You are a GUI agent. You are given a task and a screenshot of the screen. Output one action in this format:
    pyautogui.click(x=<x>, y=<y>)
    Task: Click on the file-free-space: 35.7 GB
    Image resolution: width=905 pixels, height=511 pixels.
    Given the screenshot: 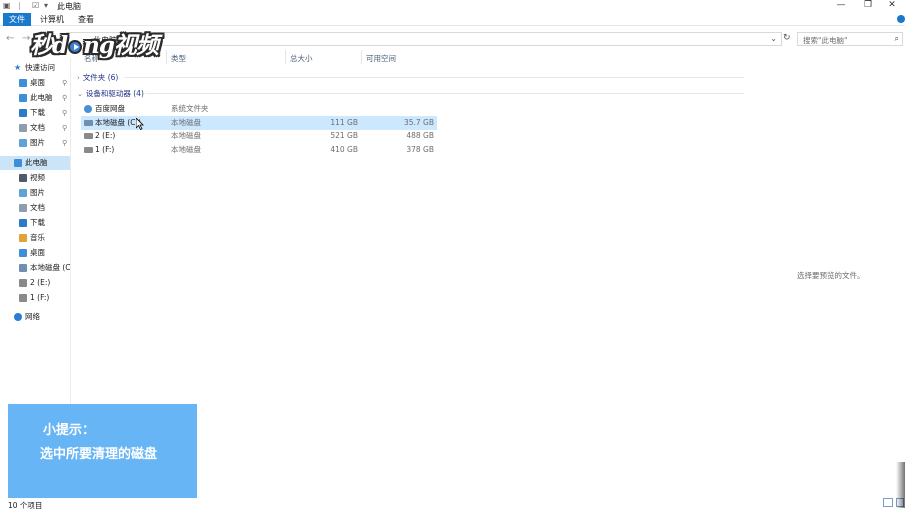 What is the action you would take?
    pyautogui.click(x=418, y=122)
    